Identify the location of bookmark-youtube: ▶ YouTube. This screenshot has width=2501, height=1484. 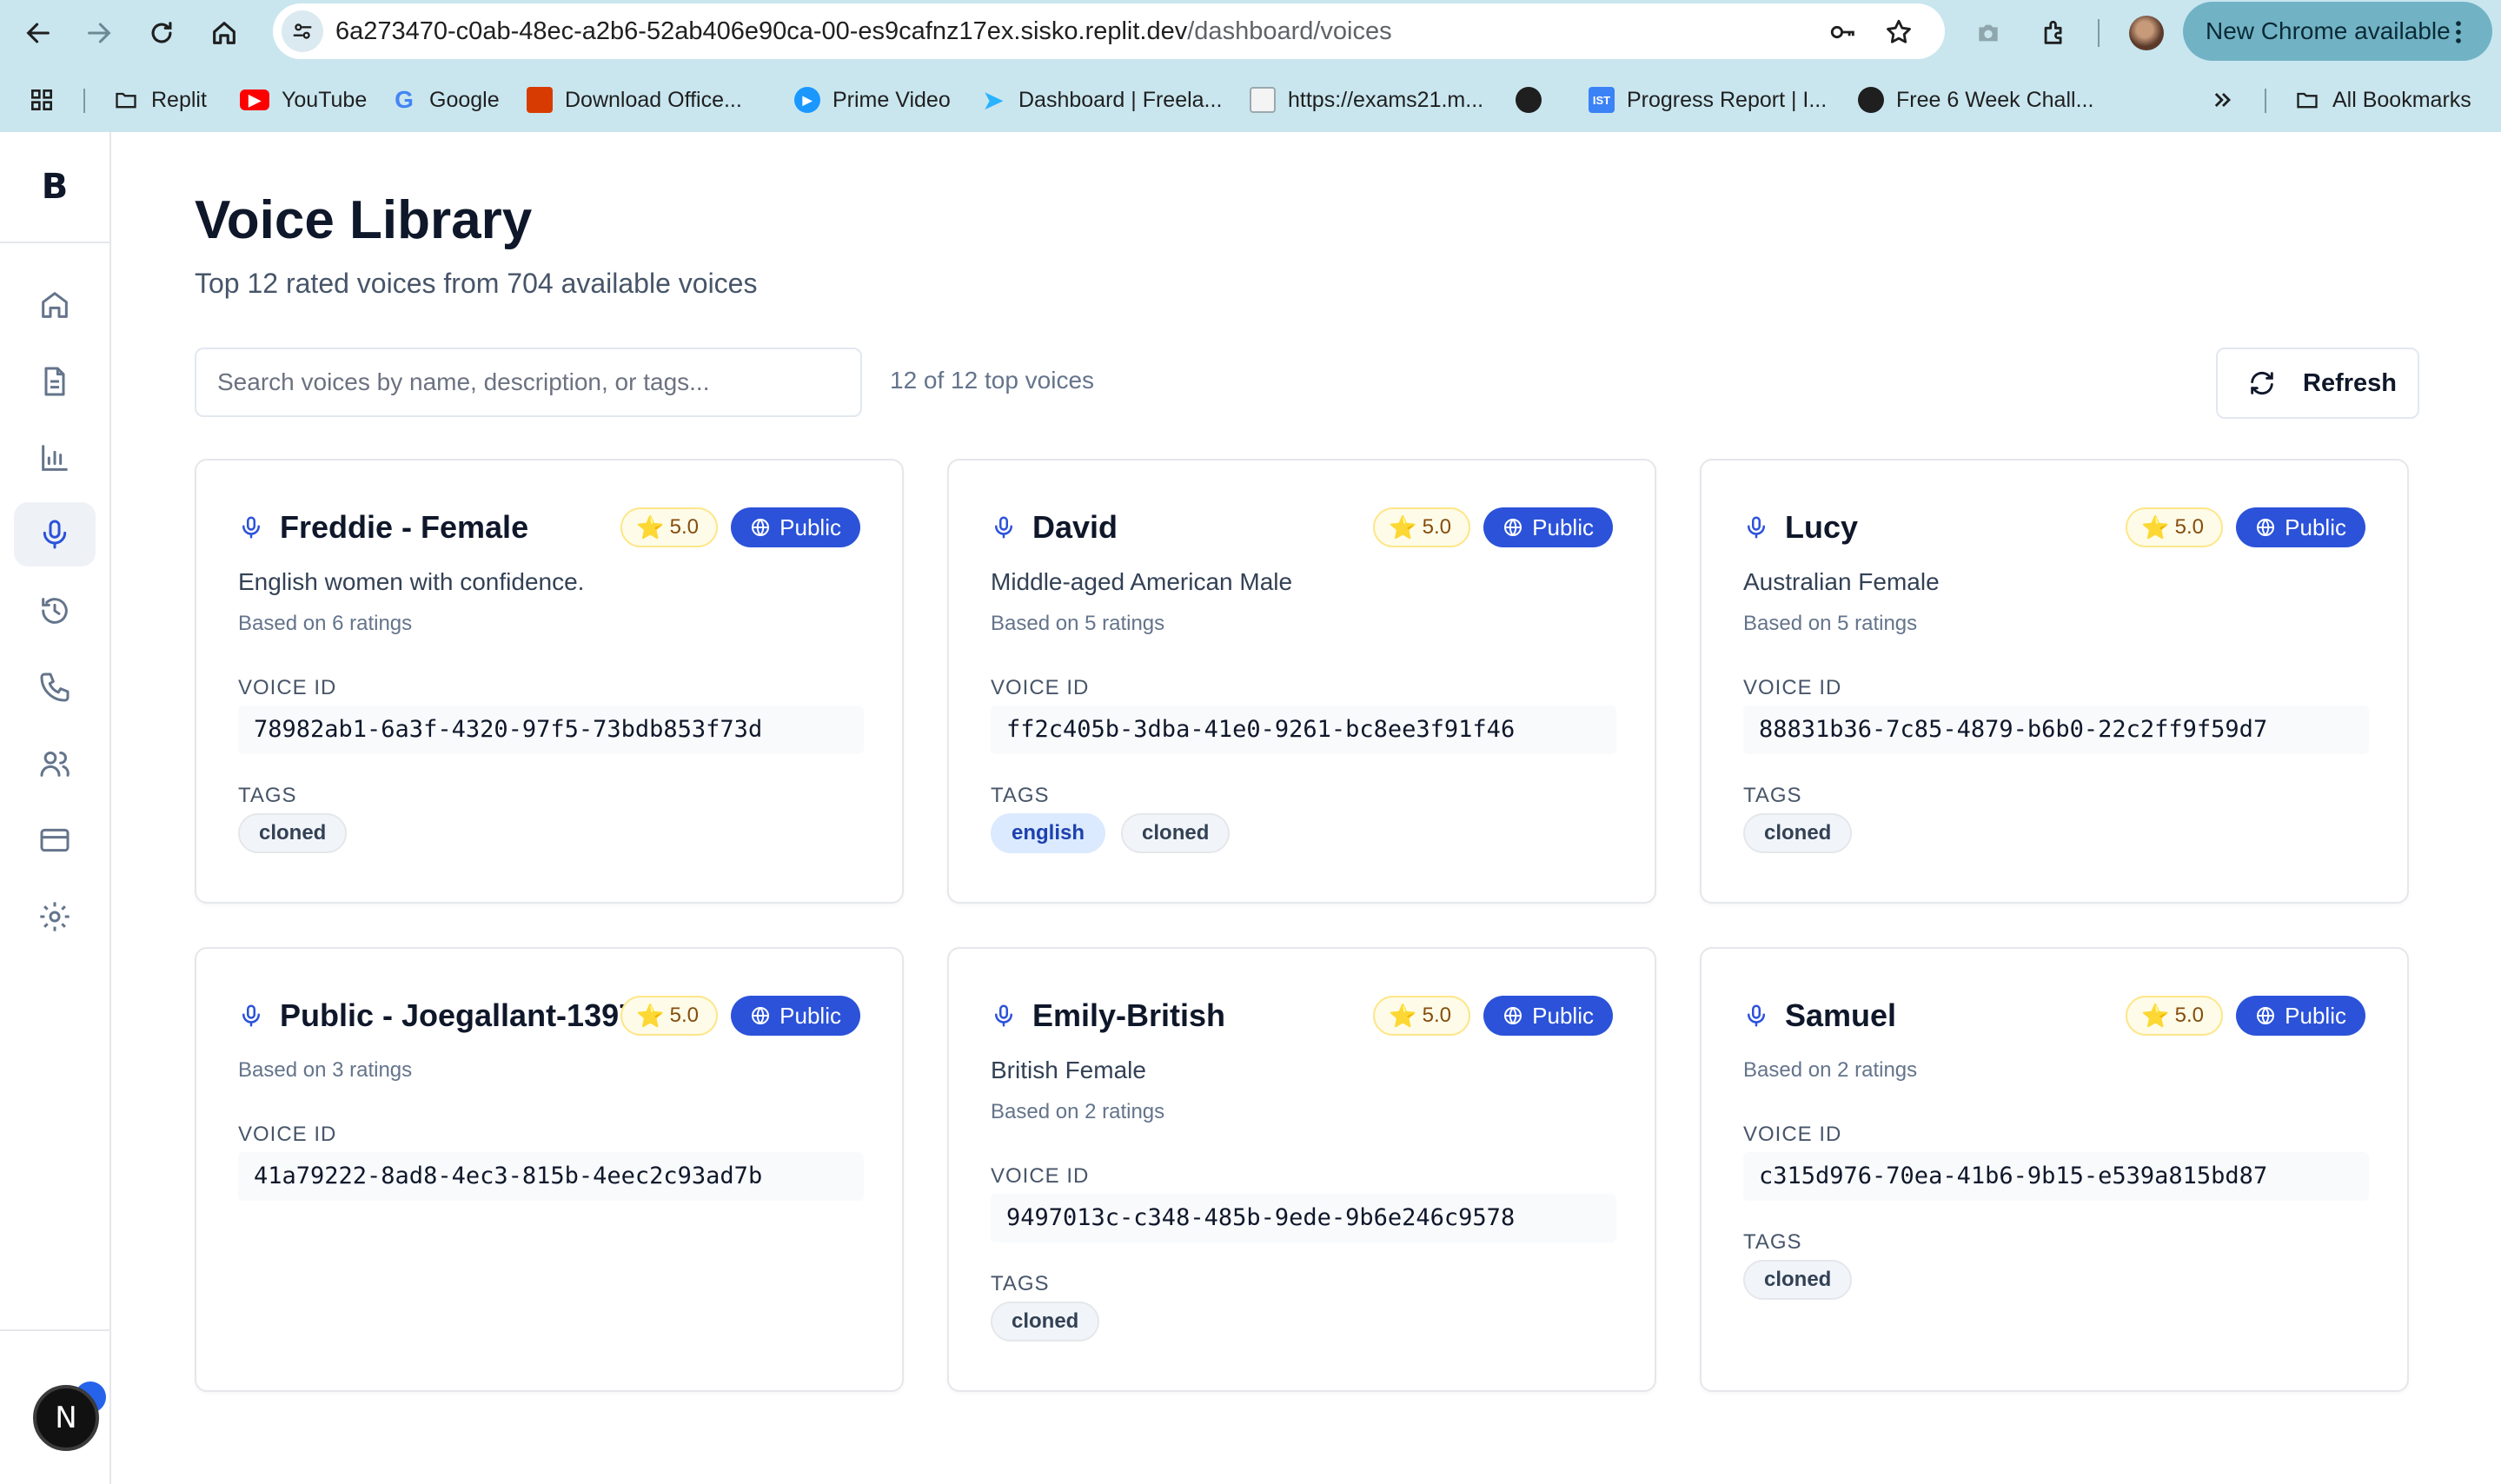
(303, 99).